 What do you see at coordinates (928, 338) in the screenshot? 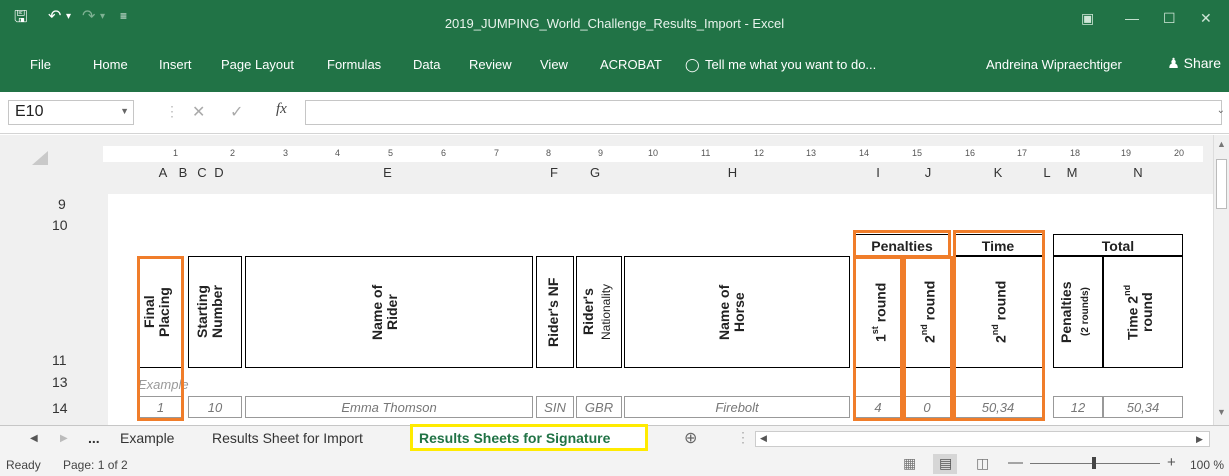
I see `highlight-round2` at bounding box center [928, 338].